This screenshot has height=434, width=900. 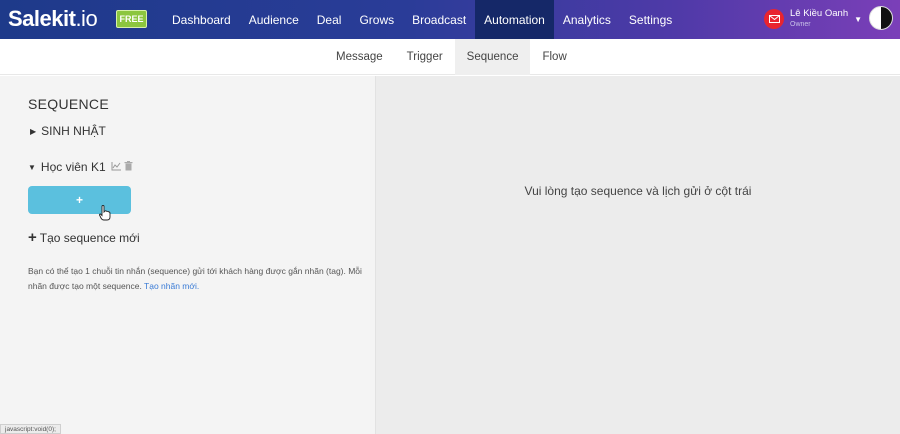 I want to click on user-name: Lê Kiều Oanh, so click(x=819, y=13).